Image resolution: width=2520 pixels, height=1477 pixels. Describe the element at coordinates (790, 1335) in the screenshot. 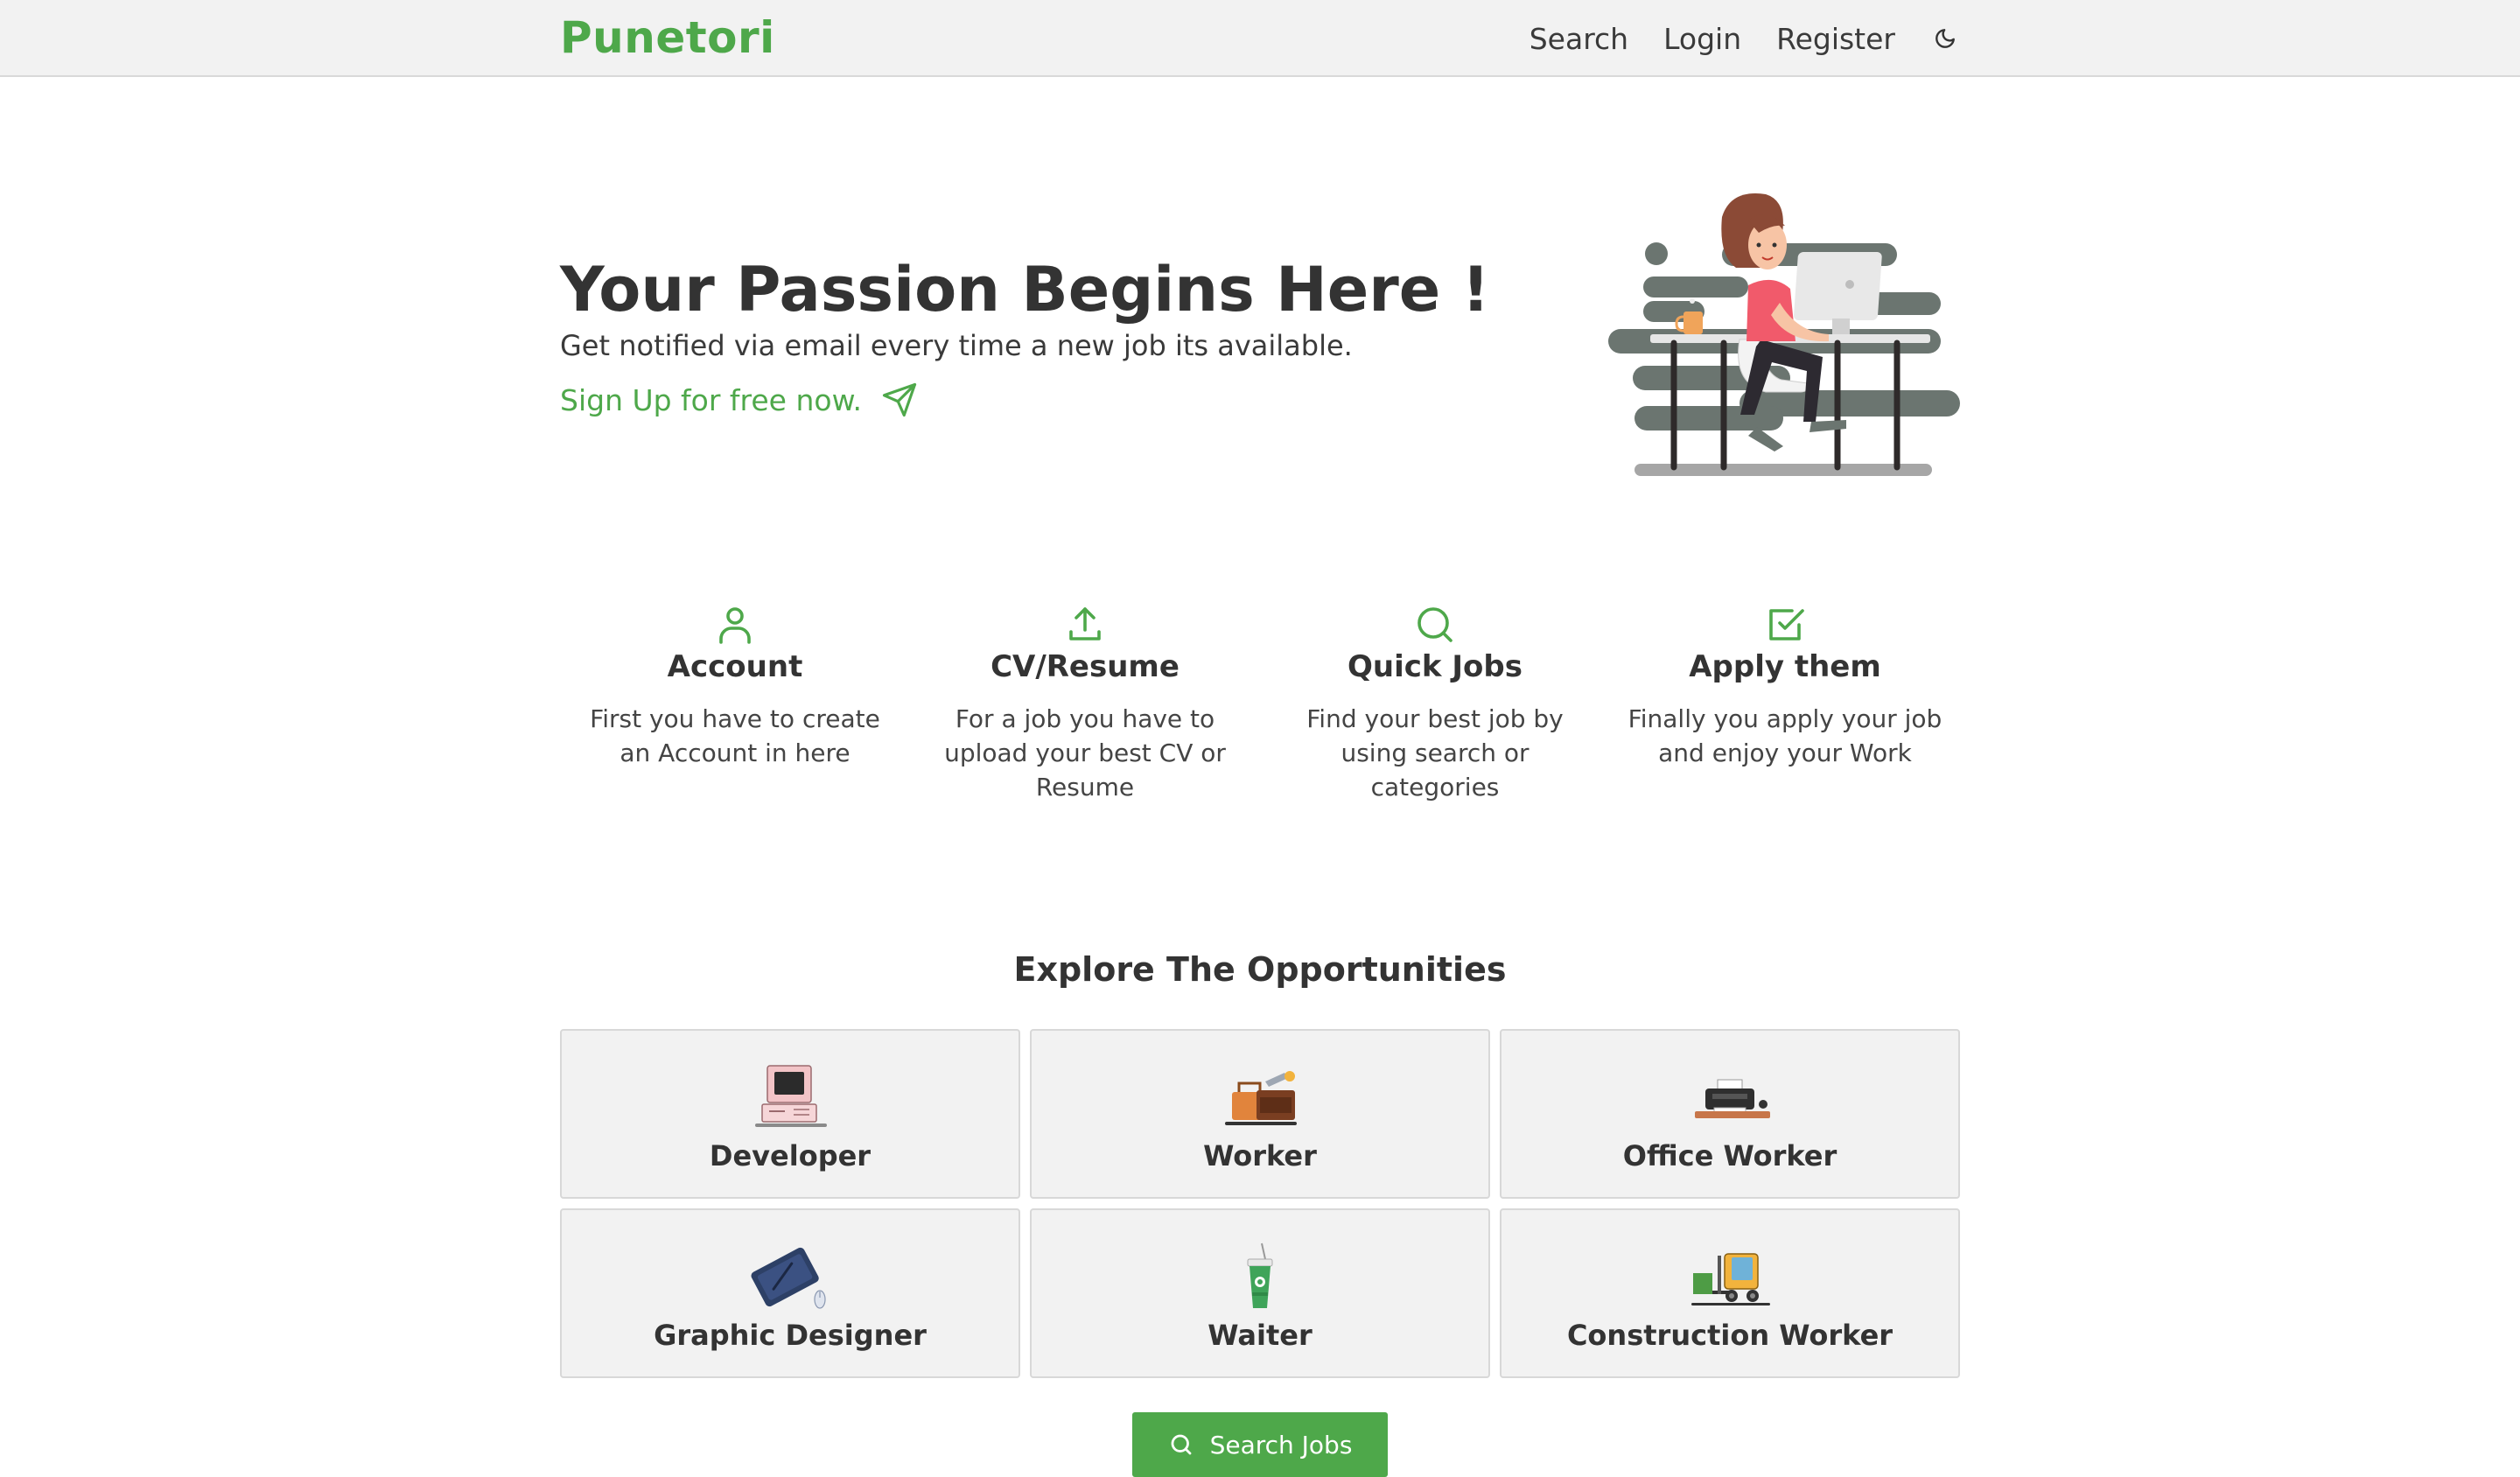

I see `category-label: Graphic Designer` at that location.